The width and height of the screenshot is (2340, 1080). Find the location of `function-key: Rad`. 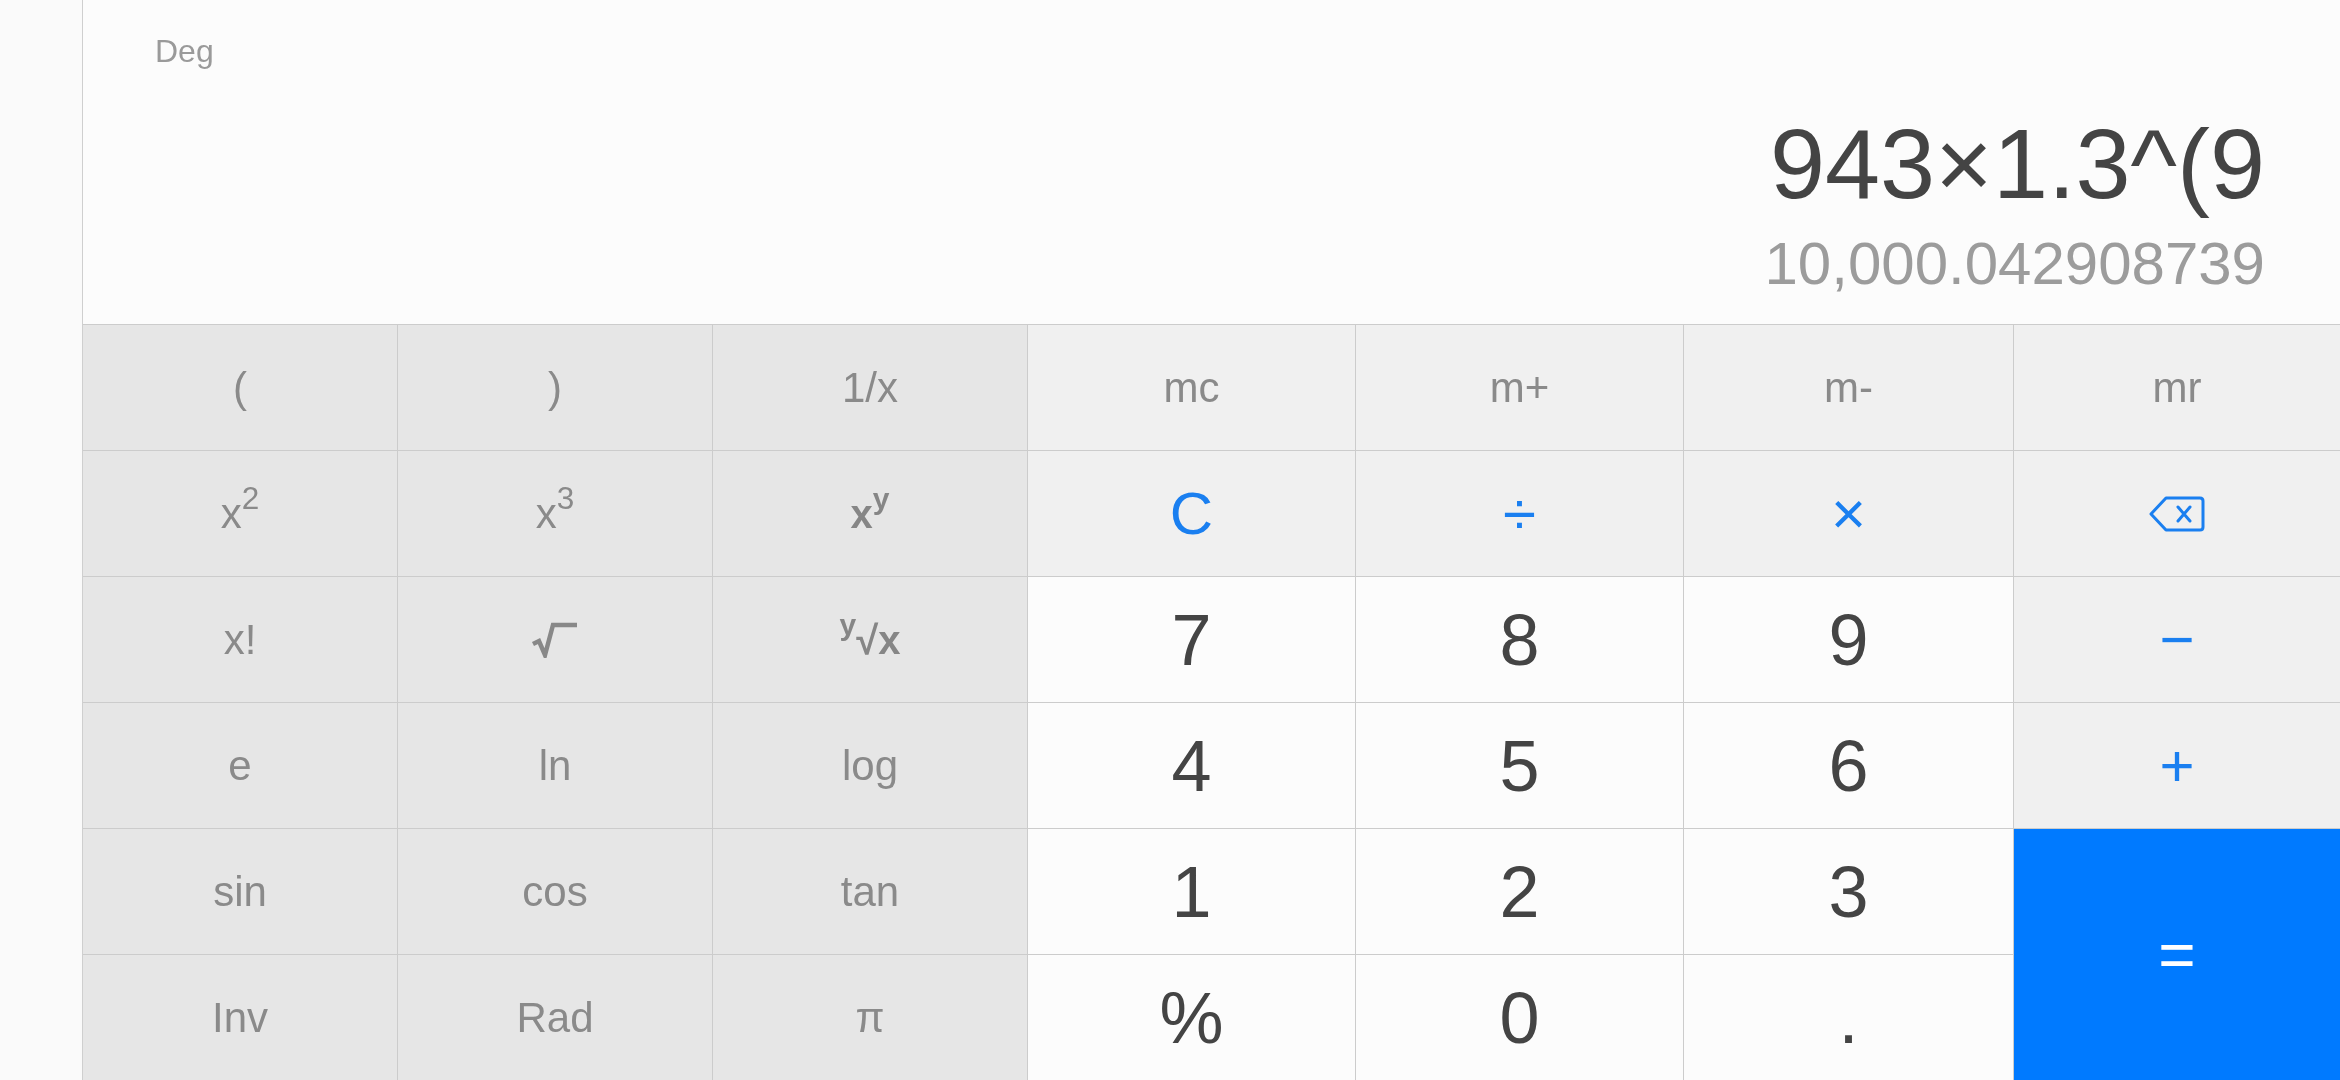

function-key: Rad is located at coordinates (555, 1017).